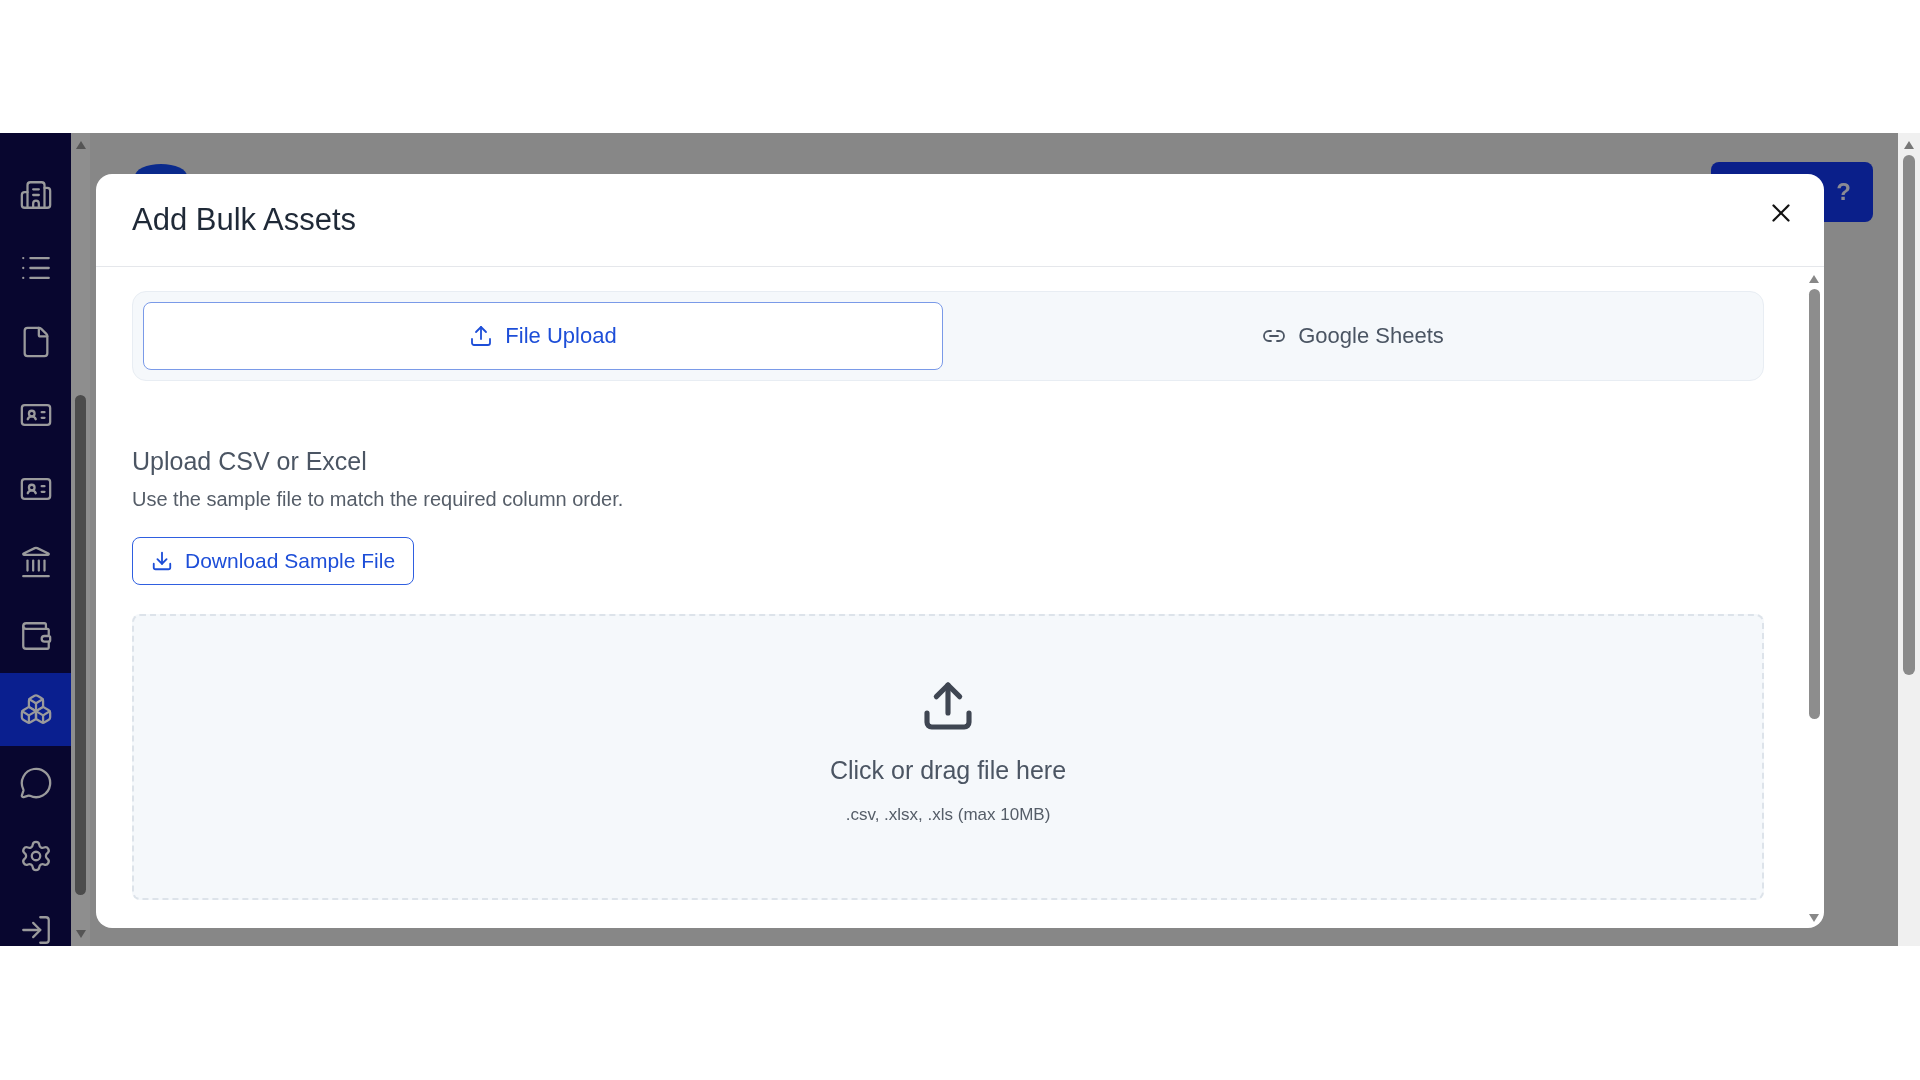  Describe the element at coordinates (543, 336) in the screenshot. I see `tab: File Upload` at that location.